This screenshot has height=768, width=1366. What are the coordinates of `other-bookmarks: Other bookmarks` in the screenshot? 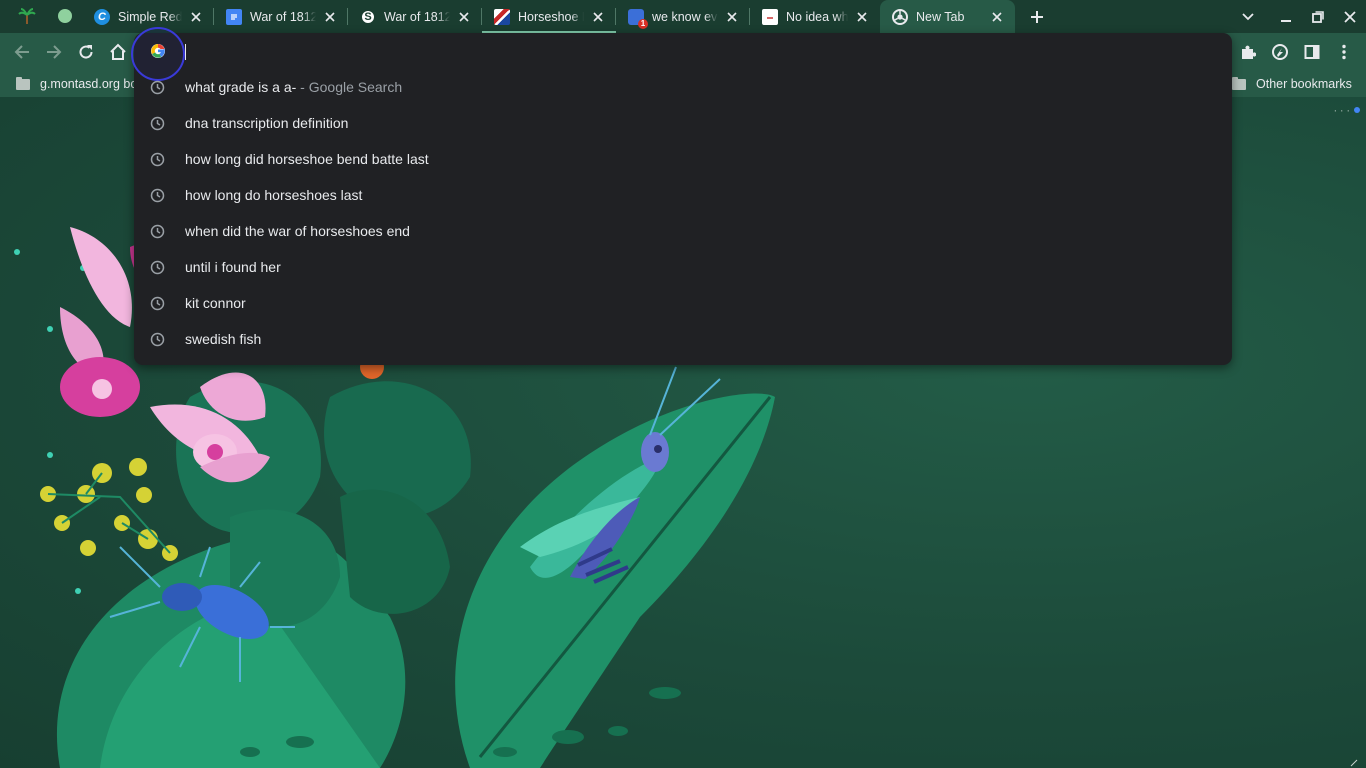 It's located at (1292, 84).